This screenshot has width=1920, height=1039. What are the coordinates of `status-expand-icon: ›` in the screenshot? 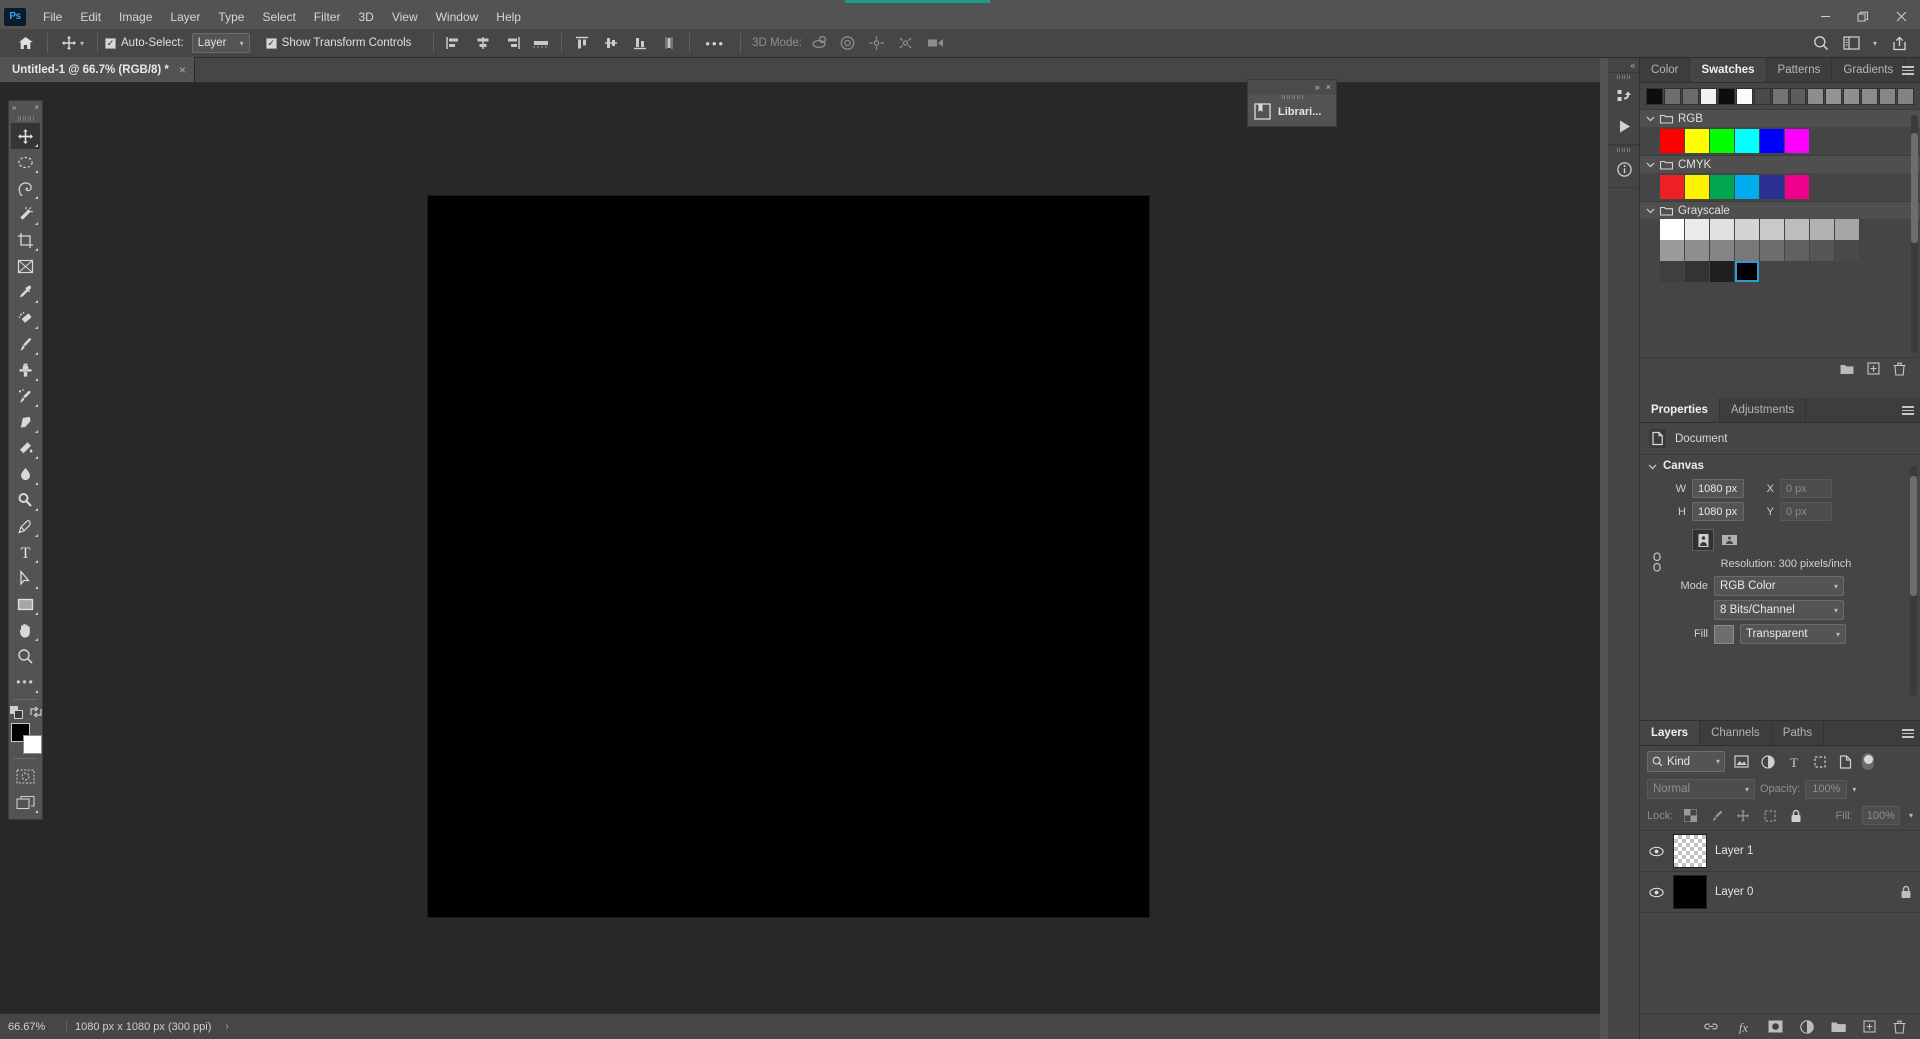 It's located at (226, 1026).